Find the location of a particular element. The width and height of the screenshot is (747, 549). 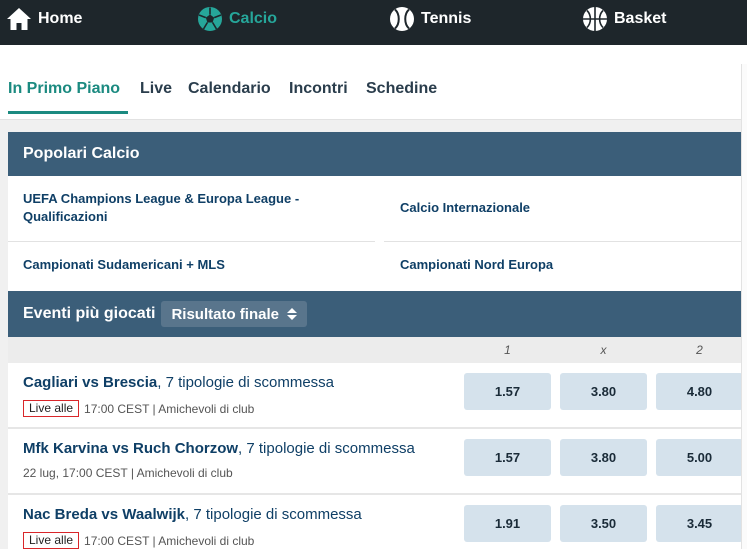

market-dropdown: Risultato finale is located at coordinates (234, 314).